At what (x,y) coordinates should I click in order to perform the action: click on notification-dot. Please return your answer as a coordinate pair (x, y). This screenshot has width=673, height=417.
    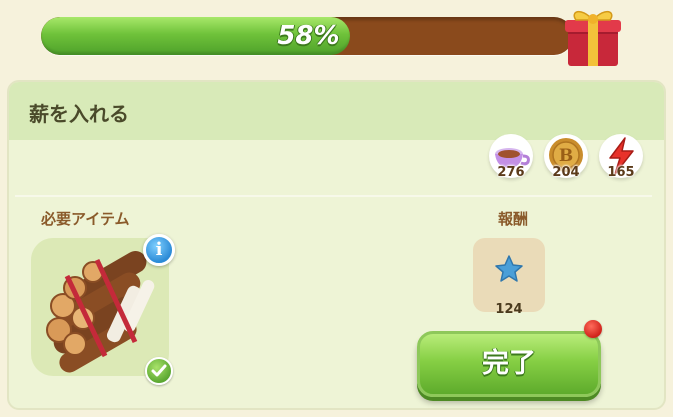
    Looking at the image, I should click on (593, 329).